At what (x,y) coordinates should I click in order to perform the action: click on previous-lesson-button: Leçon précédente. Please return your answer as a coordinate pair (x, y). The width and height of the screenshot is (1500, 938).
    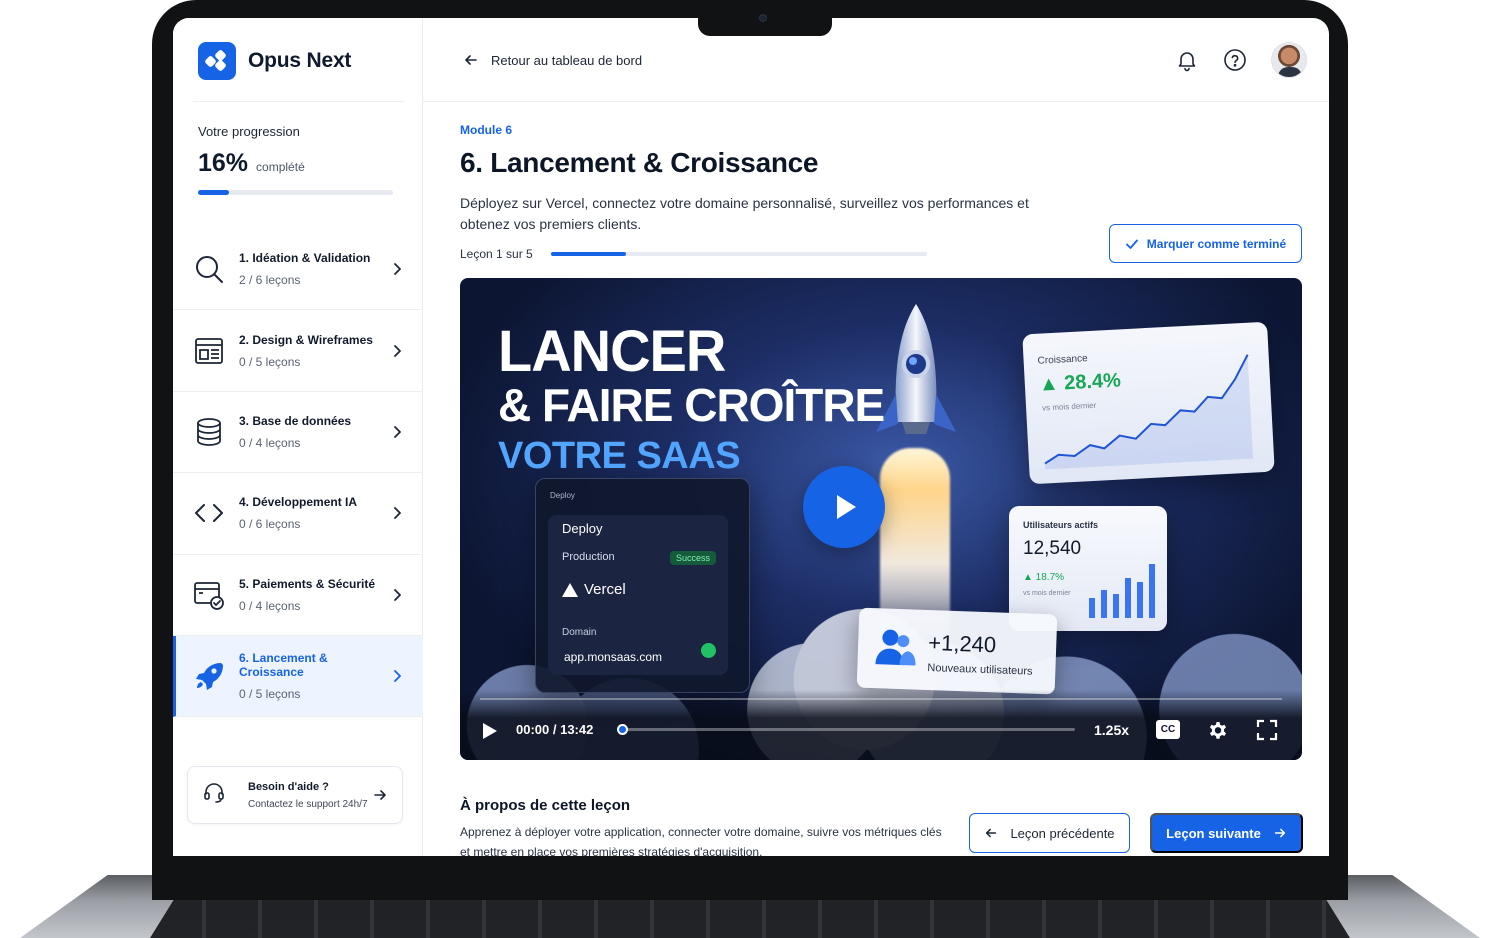
    Looking at the image, I should click on (1049, 833).